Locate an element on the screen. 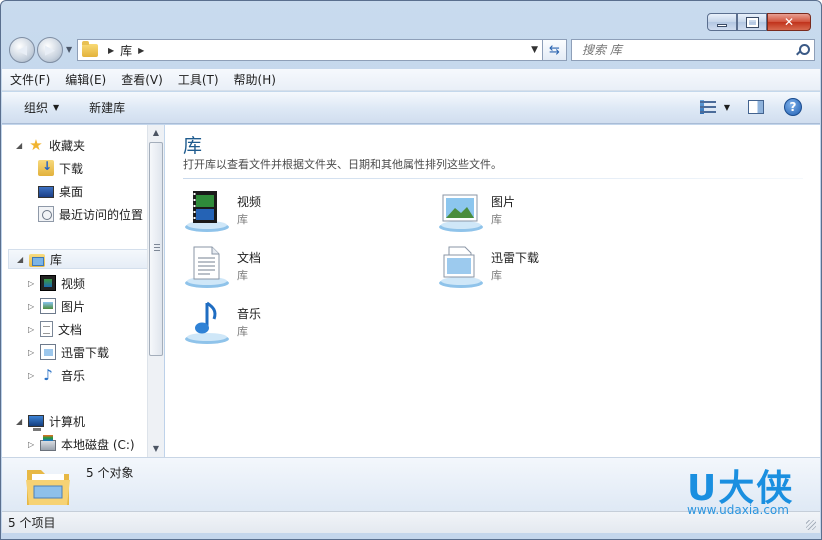  star-icon: ★ is located at coordinates (36, 145).